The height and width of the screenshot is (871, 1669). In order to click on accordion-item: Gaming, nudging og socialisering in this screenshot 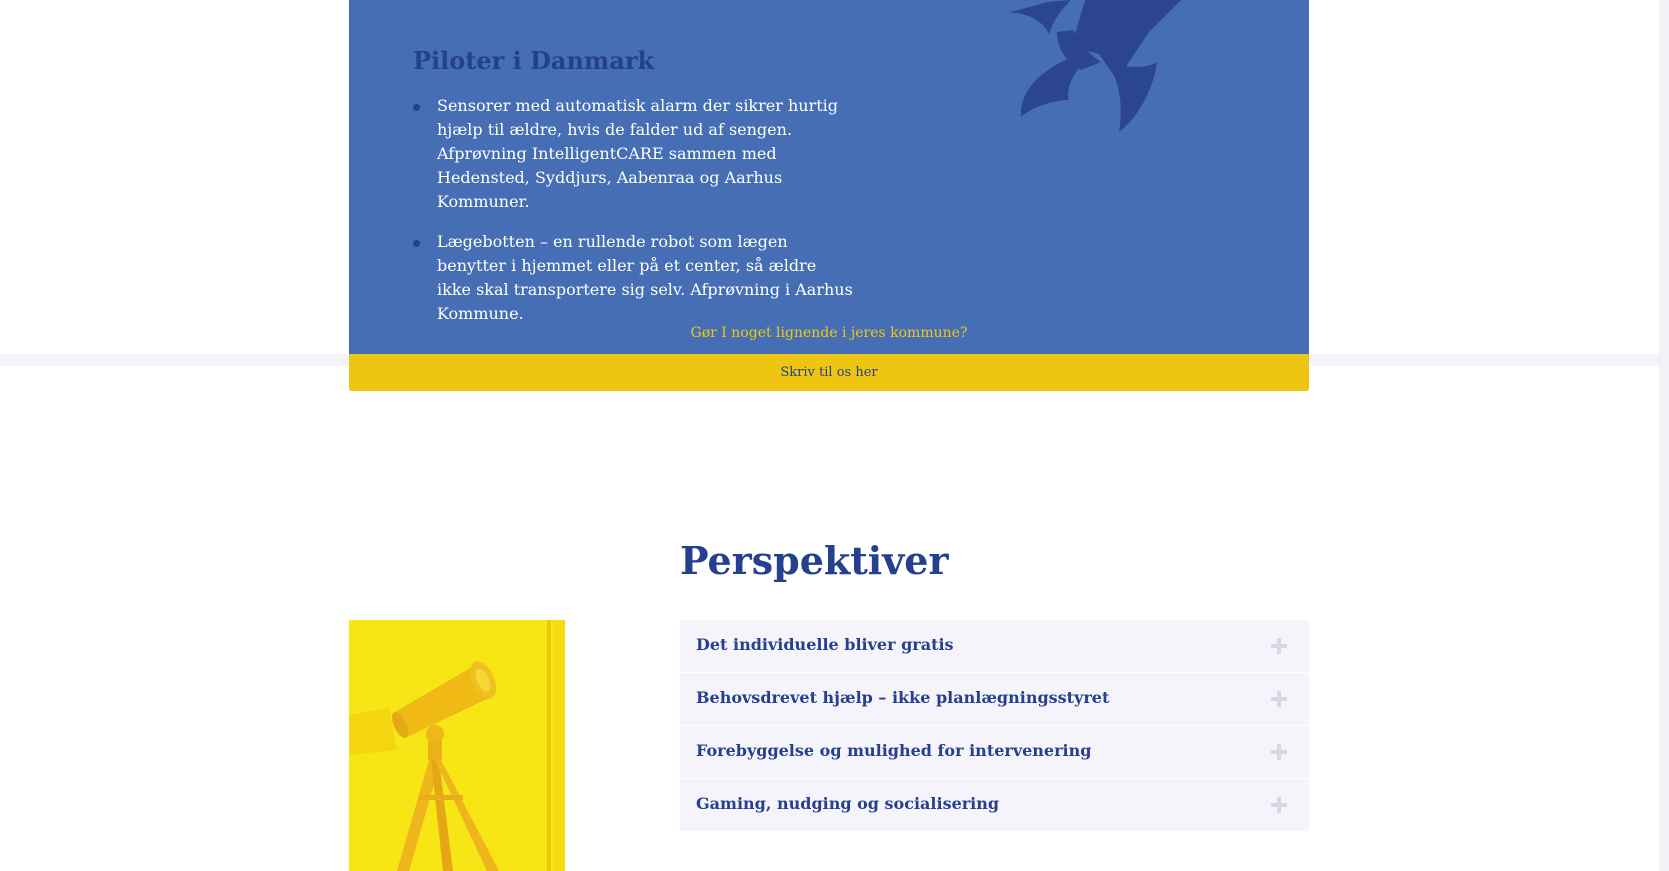, I will do `click(994, 805)`.